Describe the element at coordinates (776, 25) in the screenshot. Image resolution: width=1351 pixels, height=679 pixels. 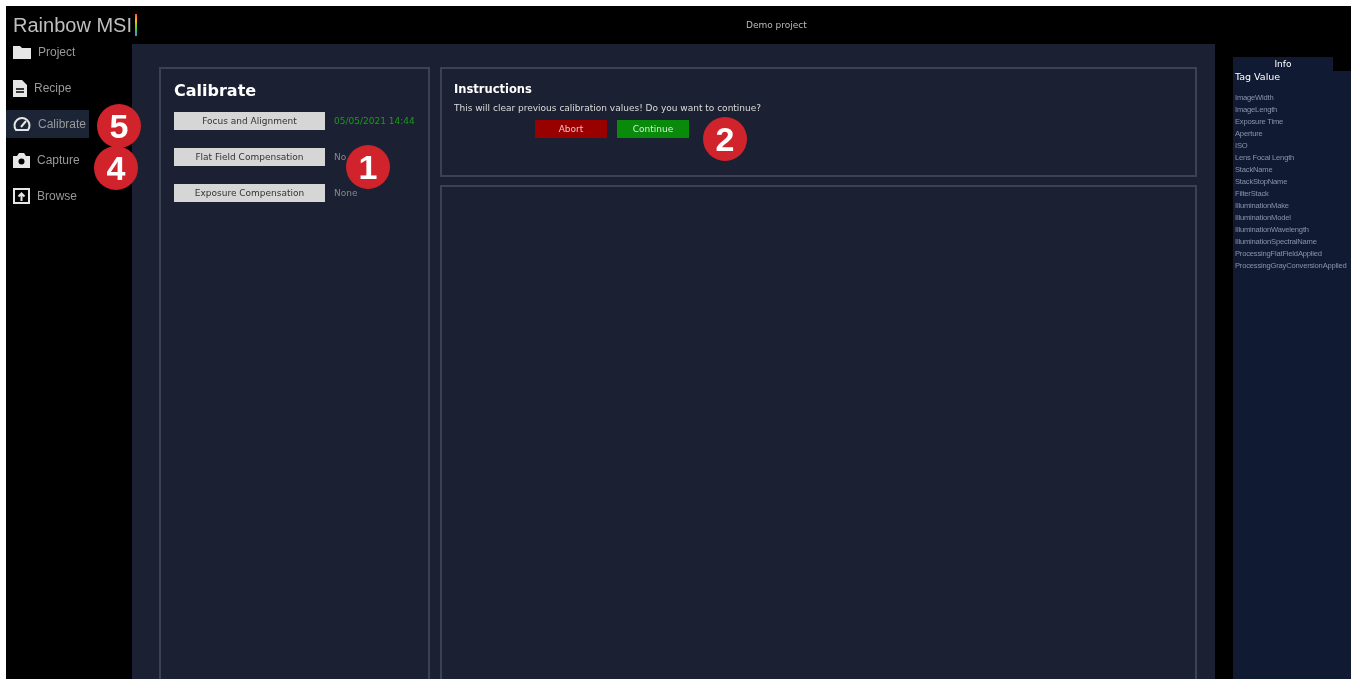
I see `project-title: Demo project` at that location.